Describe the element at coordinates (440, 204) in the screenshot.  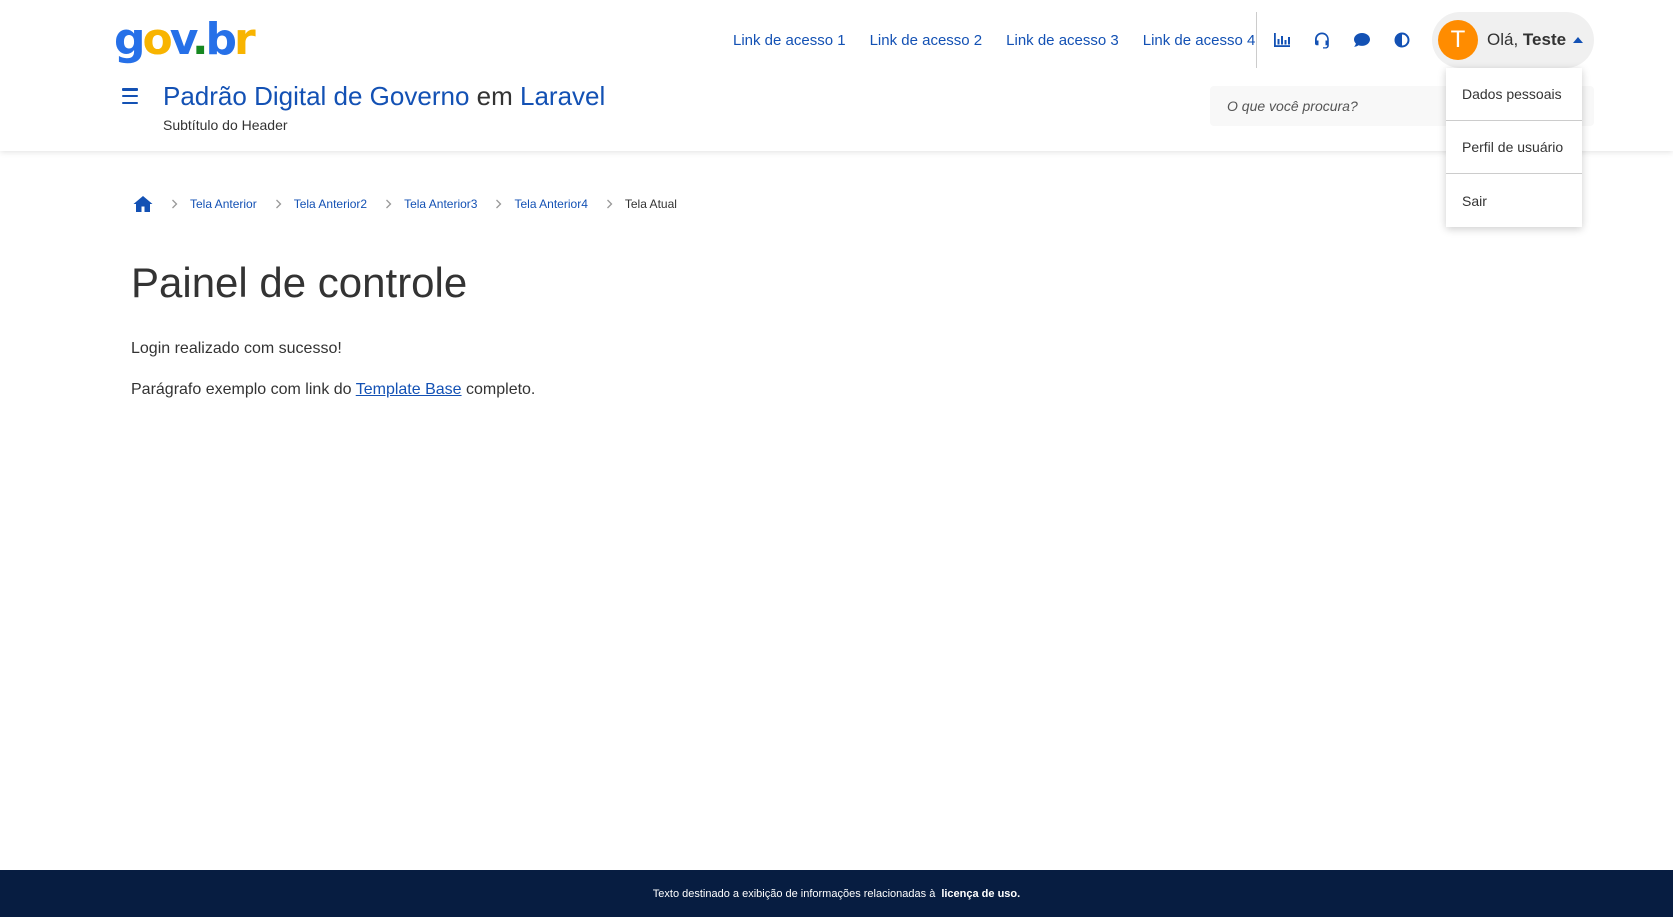
I see `breadcrumb-link-3: Tela Anterior3` at that location.